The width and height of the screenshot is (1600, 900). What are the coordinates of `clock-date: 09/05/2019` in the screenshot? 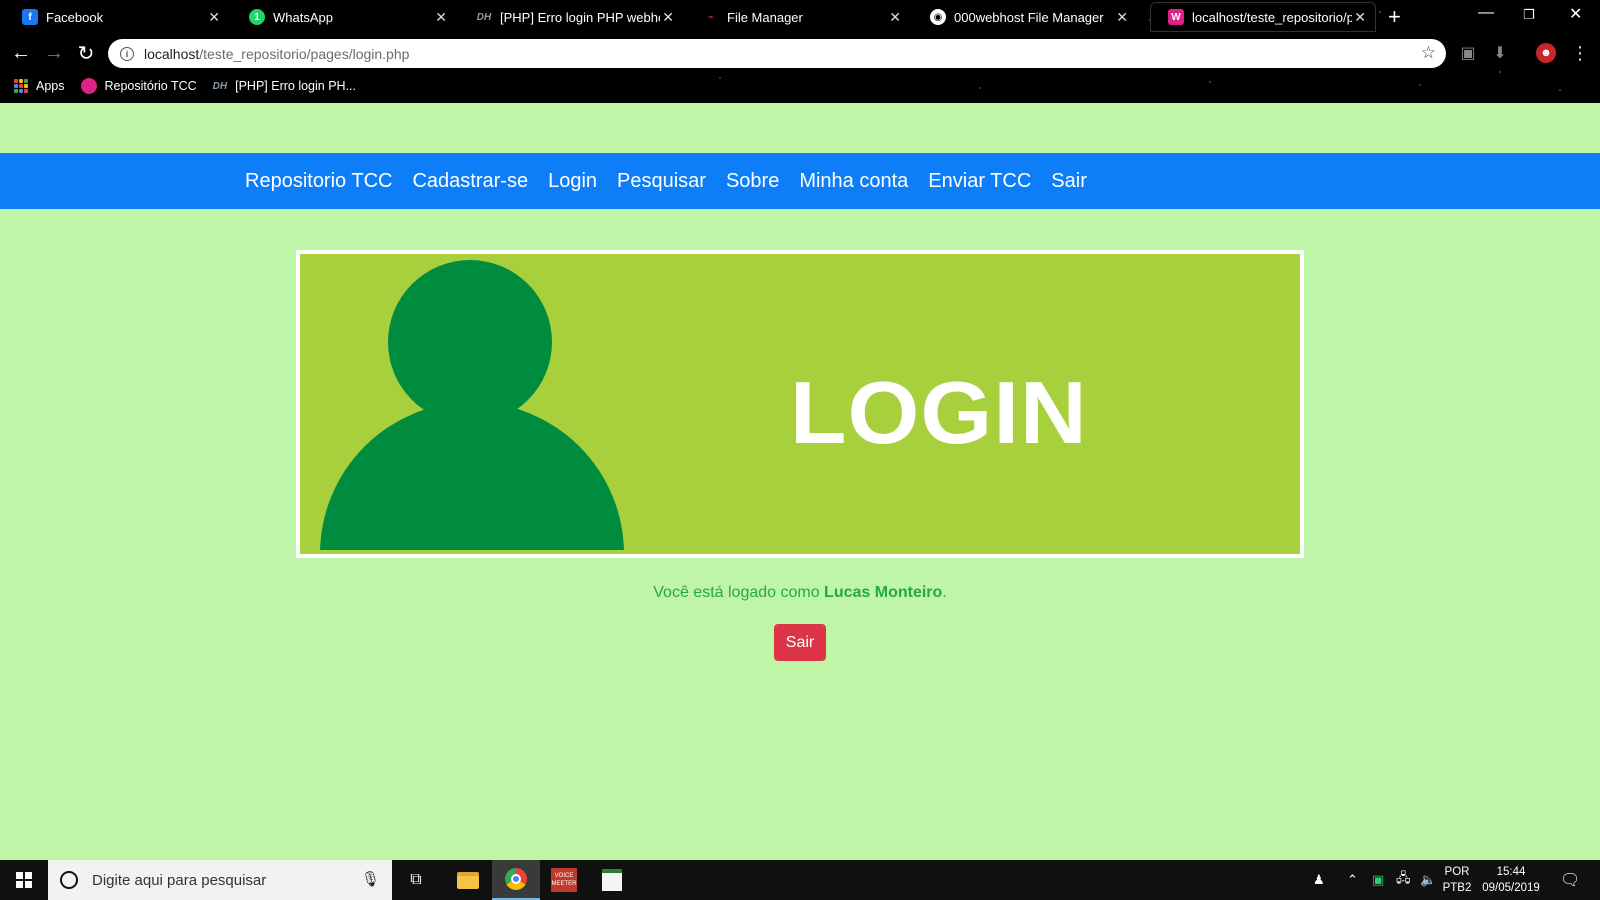 It's located at (1511, 888).